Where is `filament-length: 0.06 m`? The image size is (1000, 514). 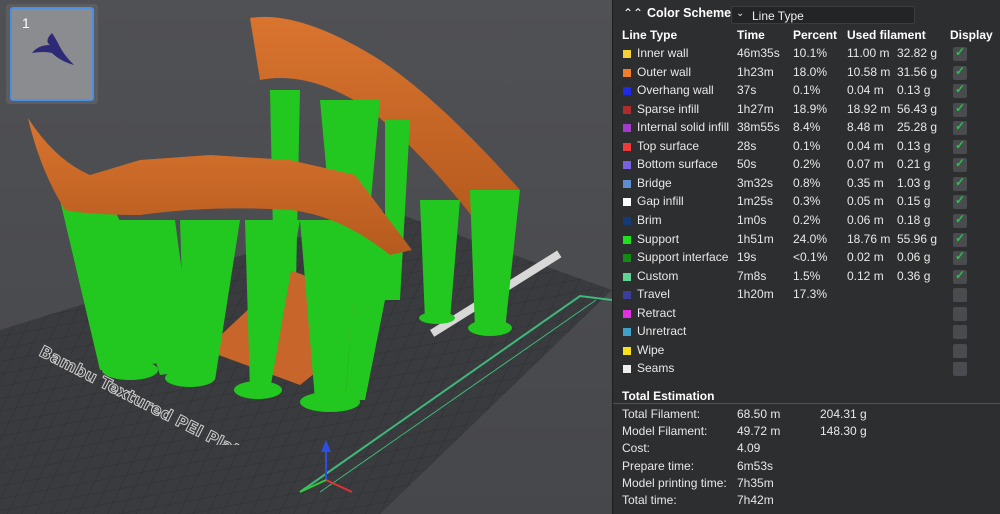
filament-length: 0.06 m is located at coordinates (865, 219).